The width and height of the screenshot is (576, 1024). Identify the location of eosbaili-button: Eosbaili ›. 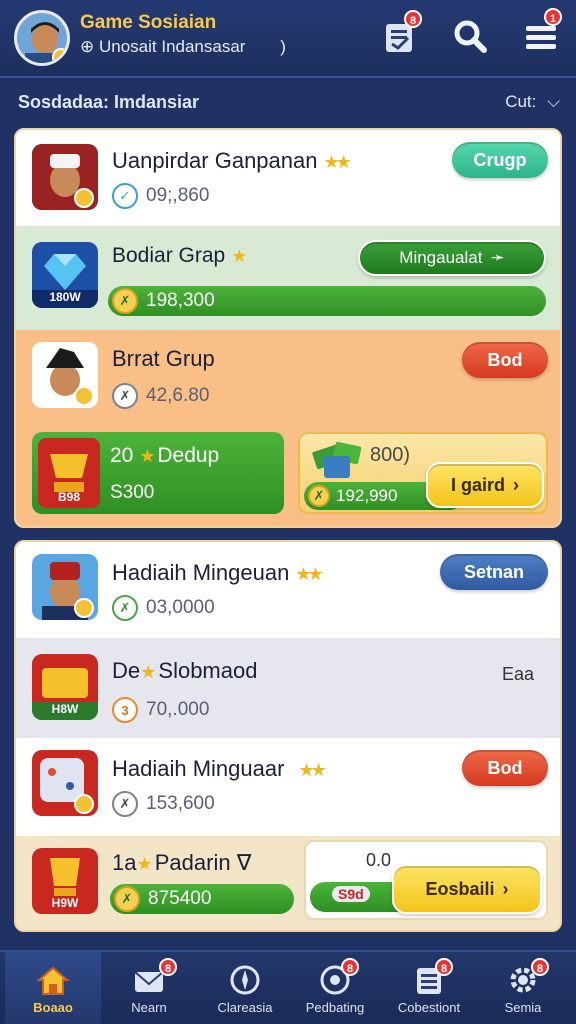
(467, 889).